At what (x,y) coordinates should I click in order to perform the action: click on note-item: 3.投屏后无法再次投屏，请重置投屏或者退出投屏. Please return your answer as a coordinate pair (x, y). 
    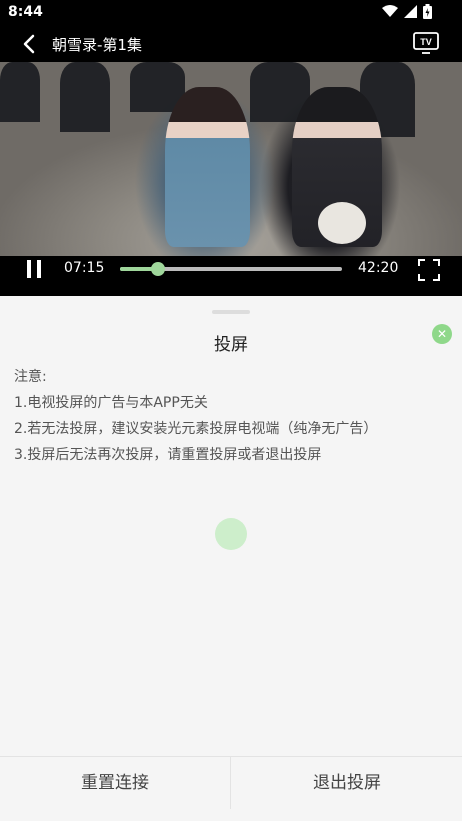
    Looking at the image, I should click on (168, 455).